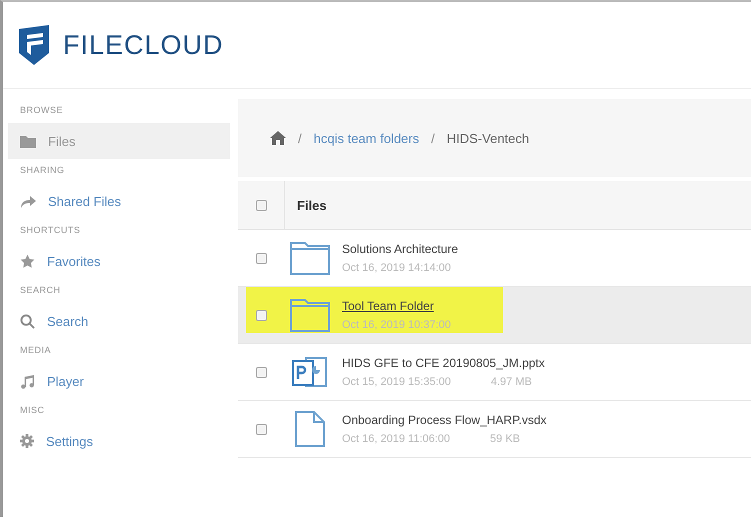 The height and width of the screenshot is (519, 751). I want to click on breadcrumb-current: HIDS-Ventech, so click(488, 138).